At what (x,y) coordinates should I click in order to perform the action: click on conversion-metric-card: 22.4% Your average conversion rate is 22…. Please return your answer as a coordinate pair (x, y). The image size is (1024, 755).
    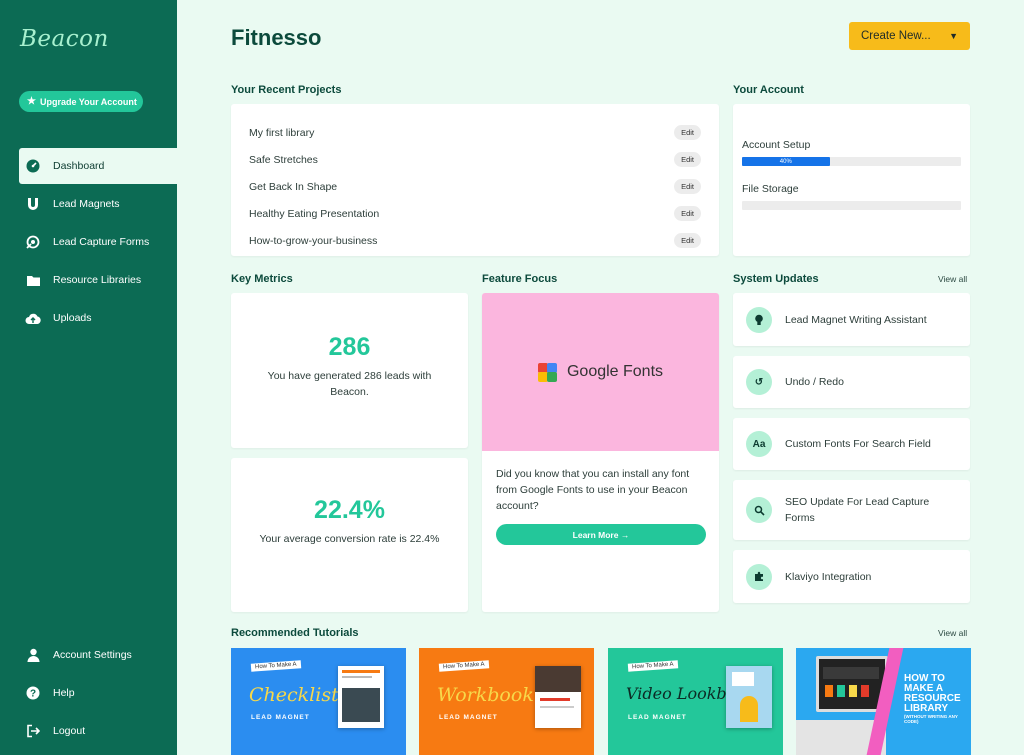
    Looking at the image, I should click on (349, 535).